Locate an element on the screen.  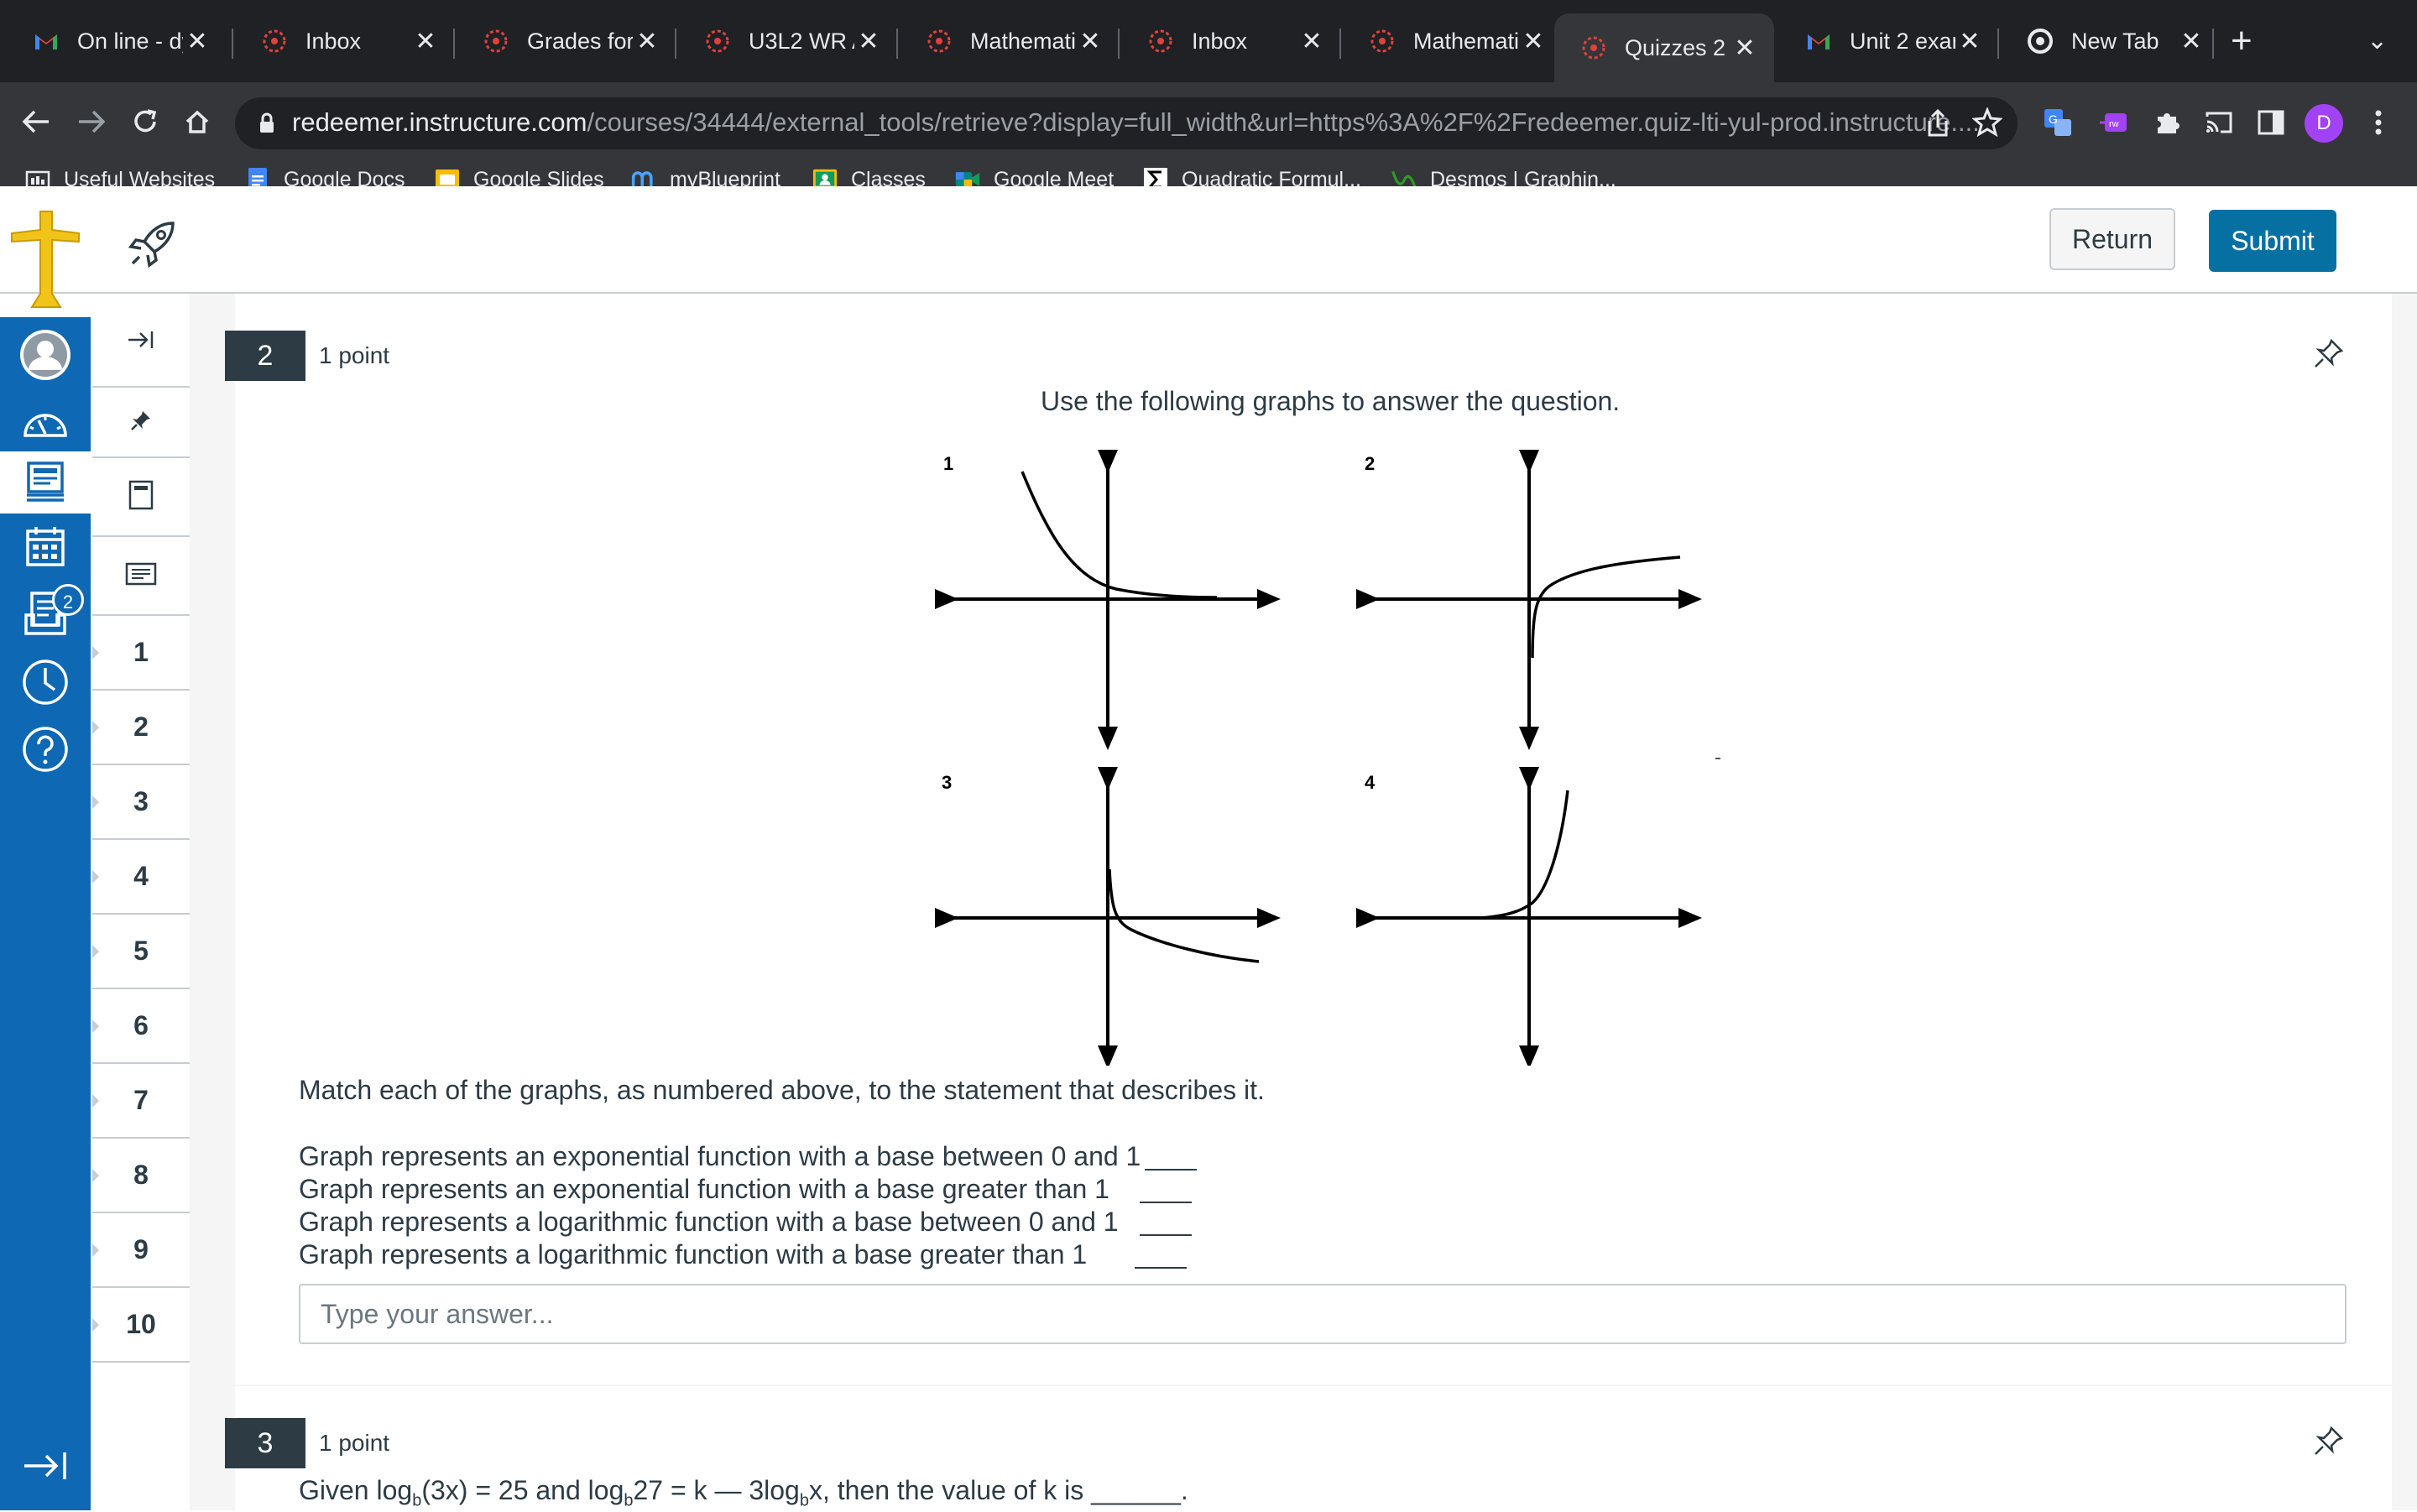
return-button: Return is located at coordinates (2112, 239).